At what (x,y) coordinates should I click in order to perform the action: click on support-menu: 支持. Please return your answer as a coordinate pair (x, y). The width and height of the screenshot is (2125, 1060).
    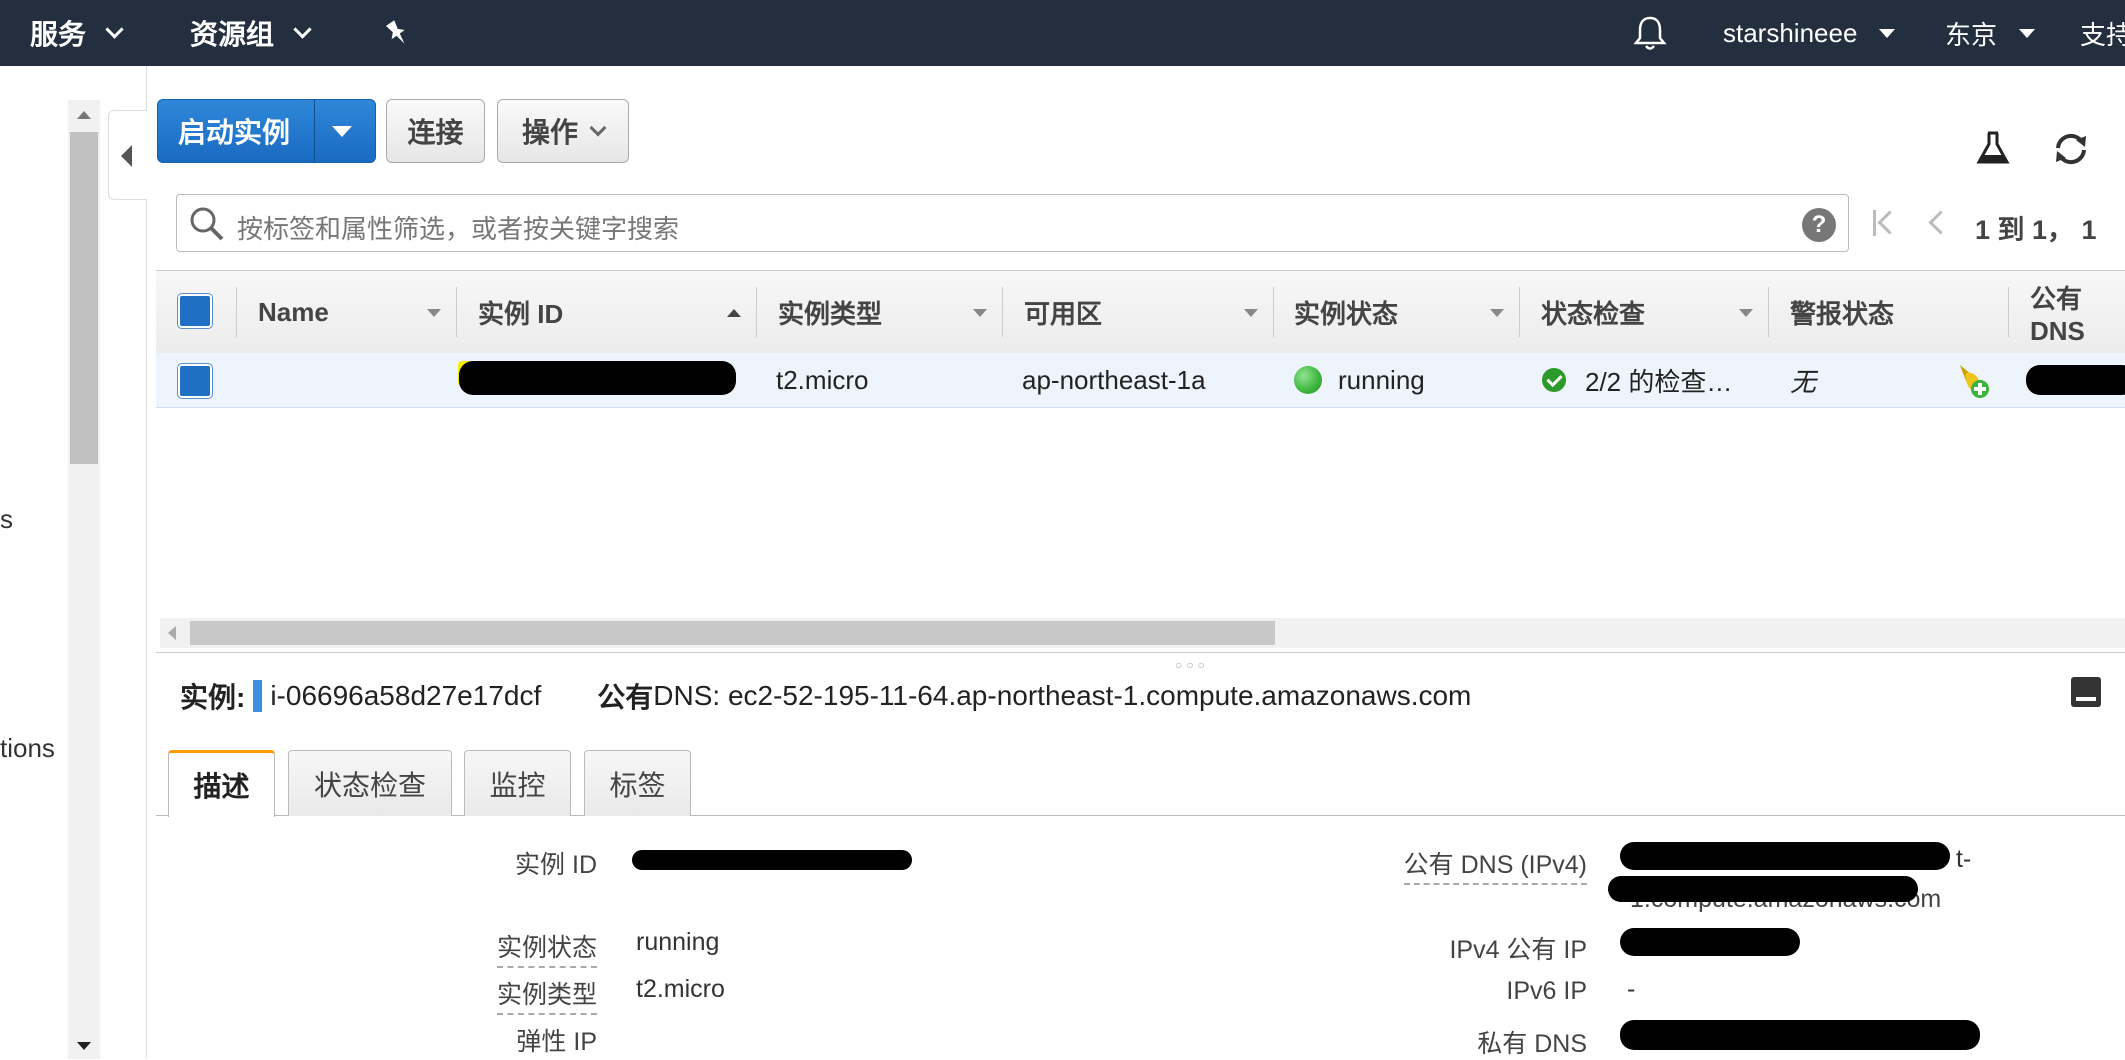
    Looking at the image, I should click on (2102, 33).